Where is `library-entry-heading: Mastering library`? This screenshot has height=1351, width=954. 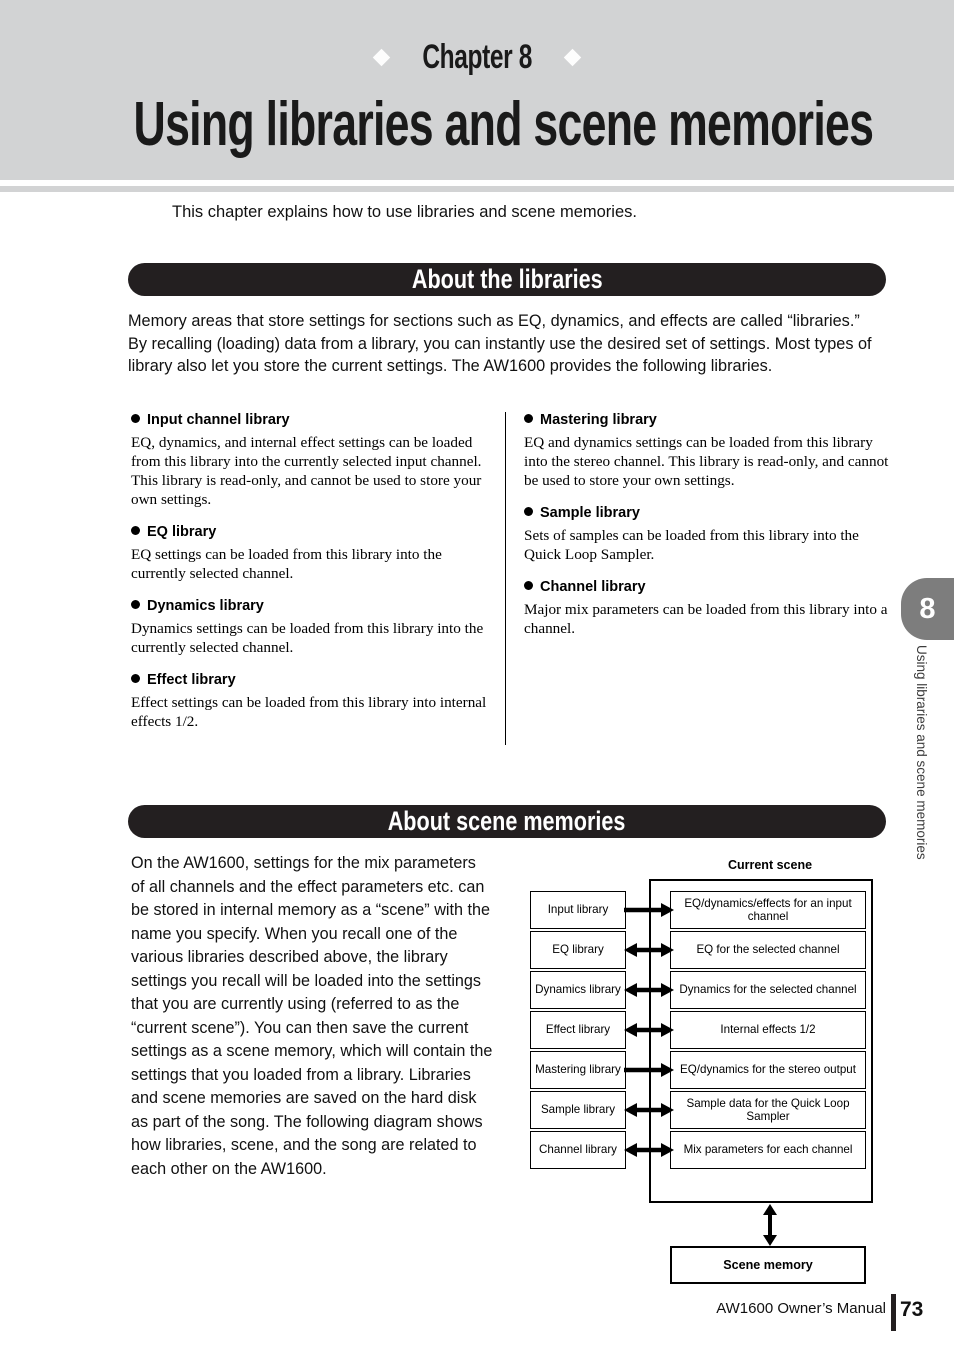 library-entry-heading: Mastering library is located at coordinates (710, 420).